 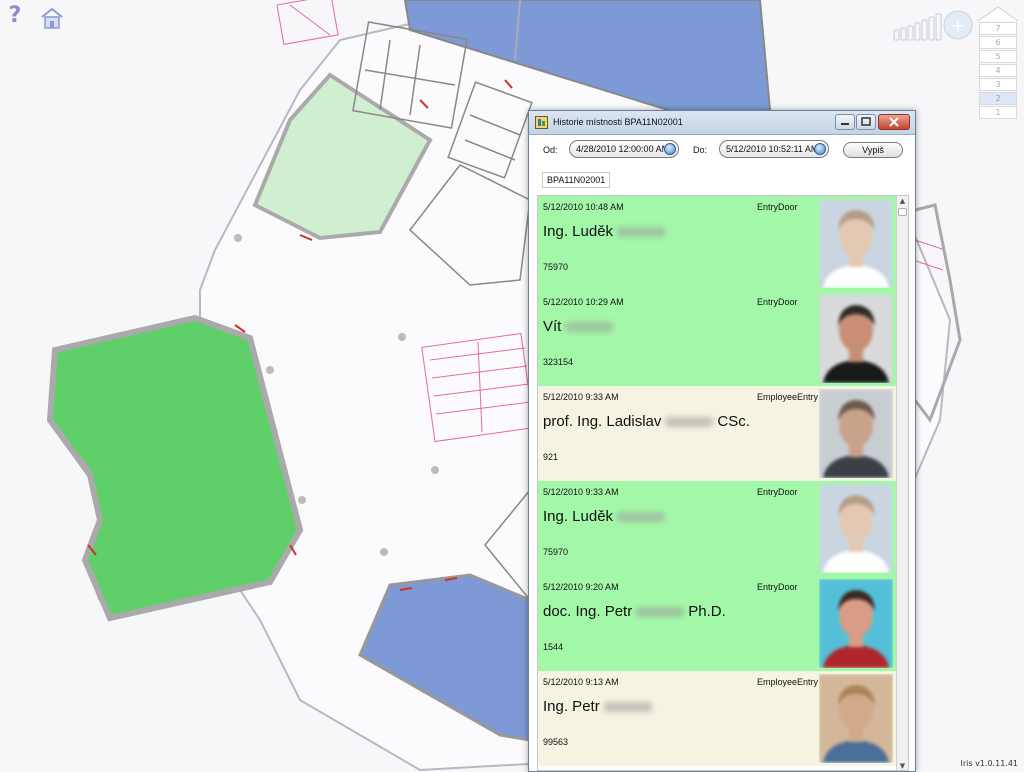 I want to click on to-date-input: 5/12/2010 10:52:11 AM, so click(x=774, y=149).